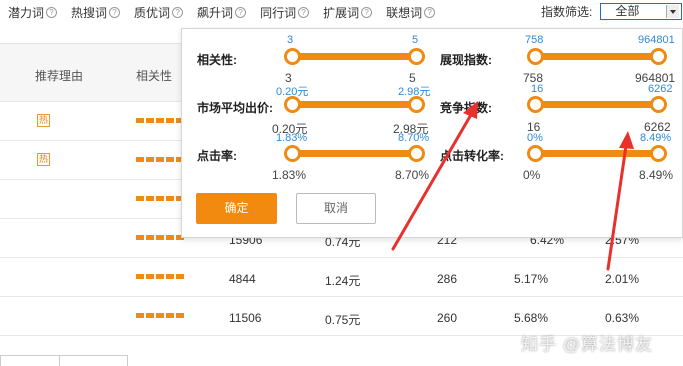 This screenshot has width=683, height=366. What do you see at coordinates (416, 56) in the screenshot?
I see `relevance-max-handle` at bounding box center [416, 56].